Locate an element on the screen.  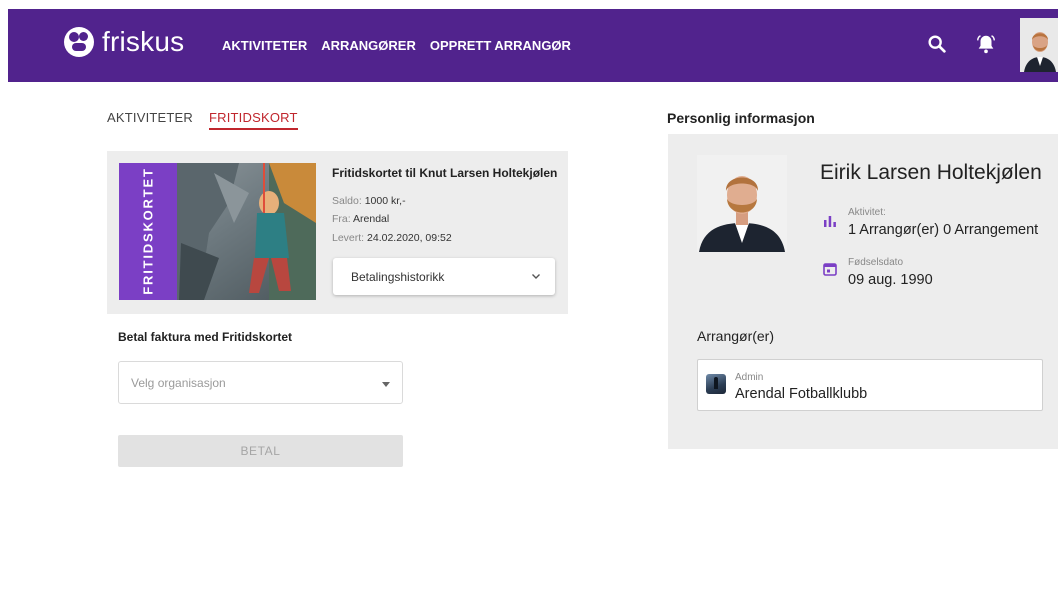
card-image: FRITIDSKORTET is located at coordinates (217, 231).